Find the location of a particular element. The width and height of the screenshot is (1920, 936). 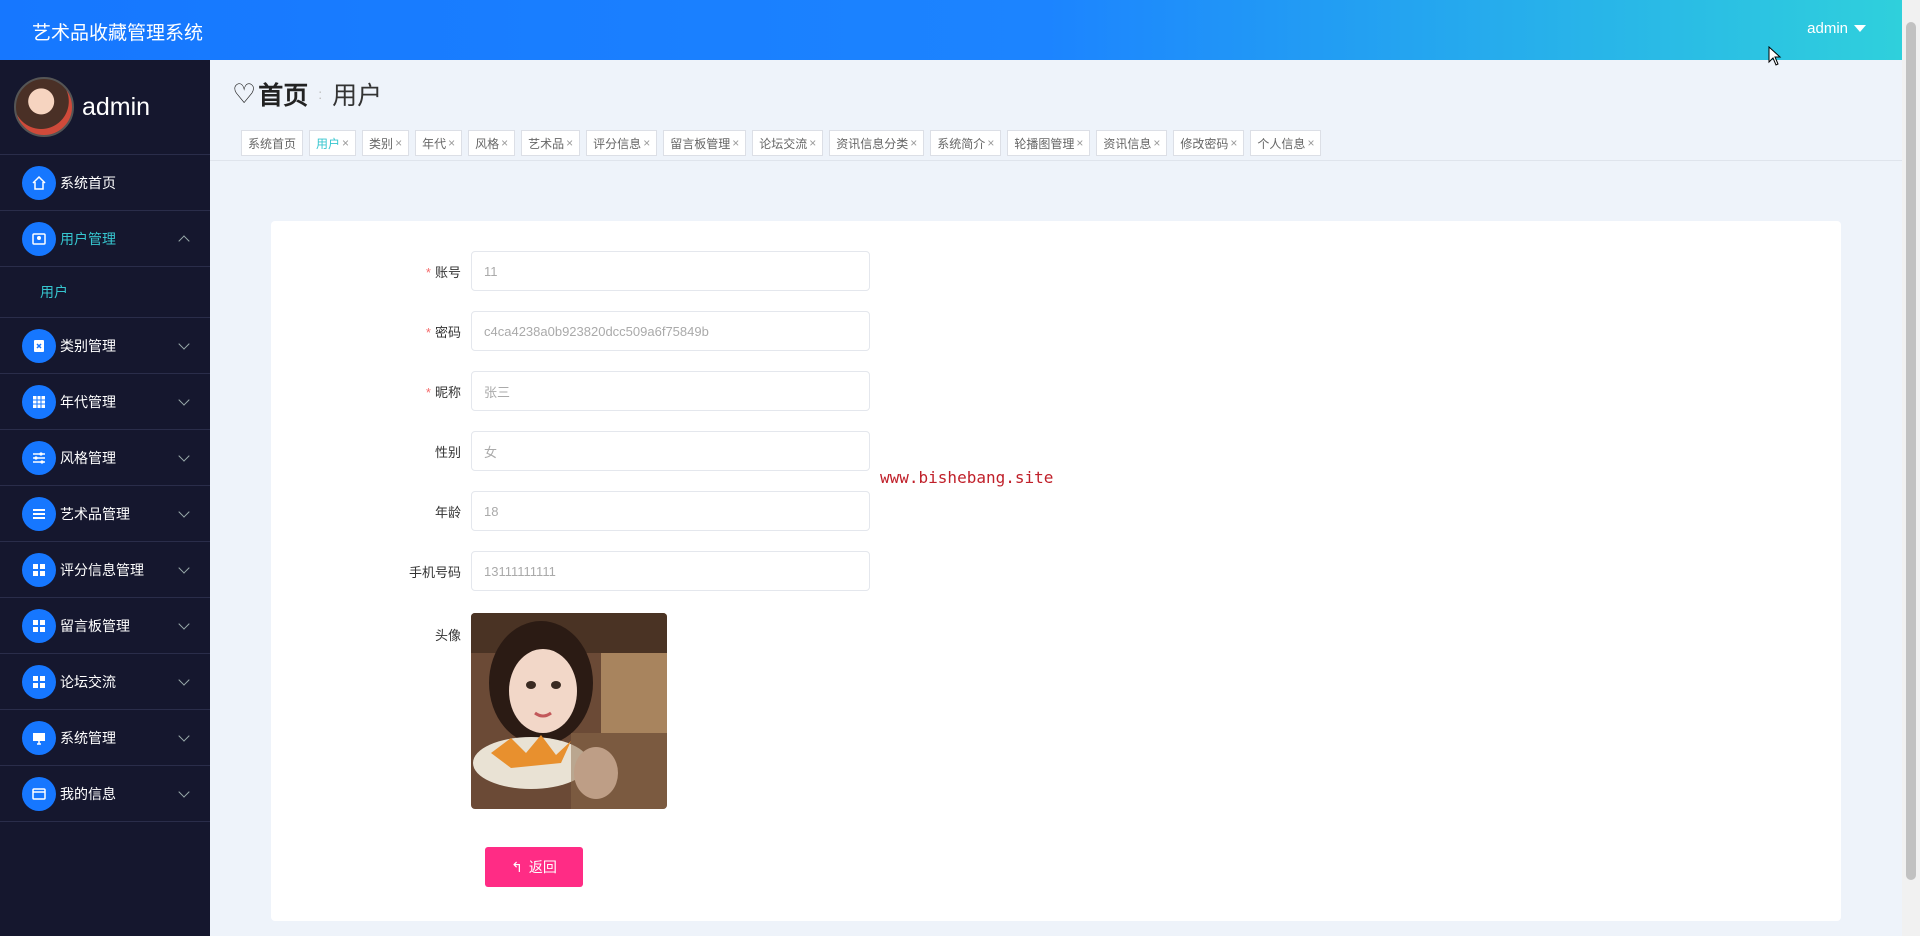

tab-label: 资讯信息 is located at coordinates (1127, 143).